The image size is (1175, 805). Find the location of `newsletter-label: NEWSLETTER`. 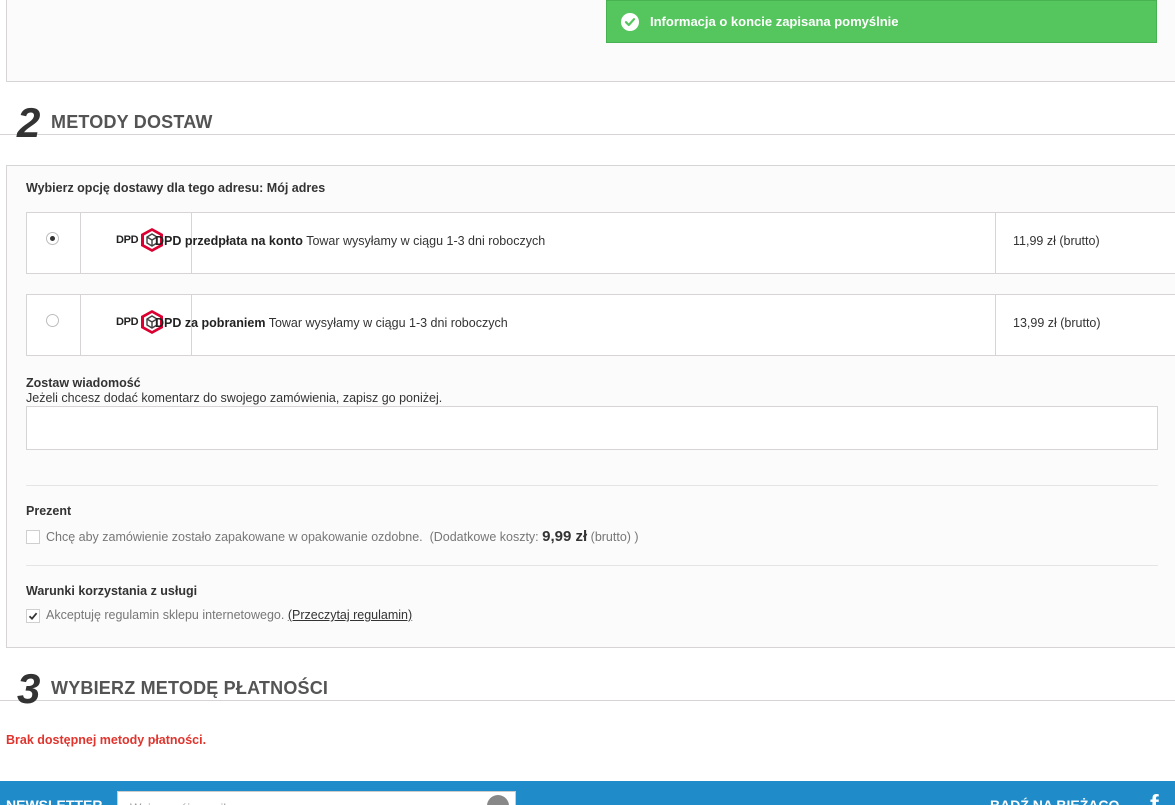

newsletter-label: NEWSLETTER is located at coordinates (54, 801).